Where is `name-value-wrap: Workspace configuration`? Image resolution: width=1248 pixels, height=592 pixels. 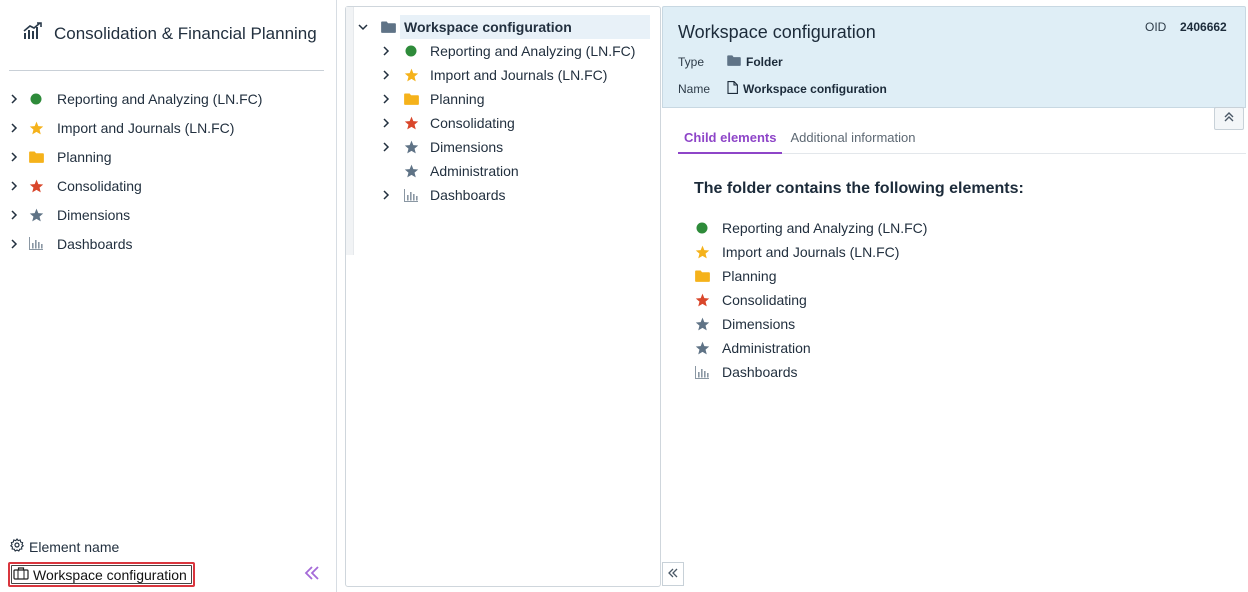 name-value-wrap: Workspace configuration is located at coordinates (807, 89).